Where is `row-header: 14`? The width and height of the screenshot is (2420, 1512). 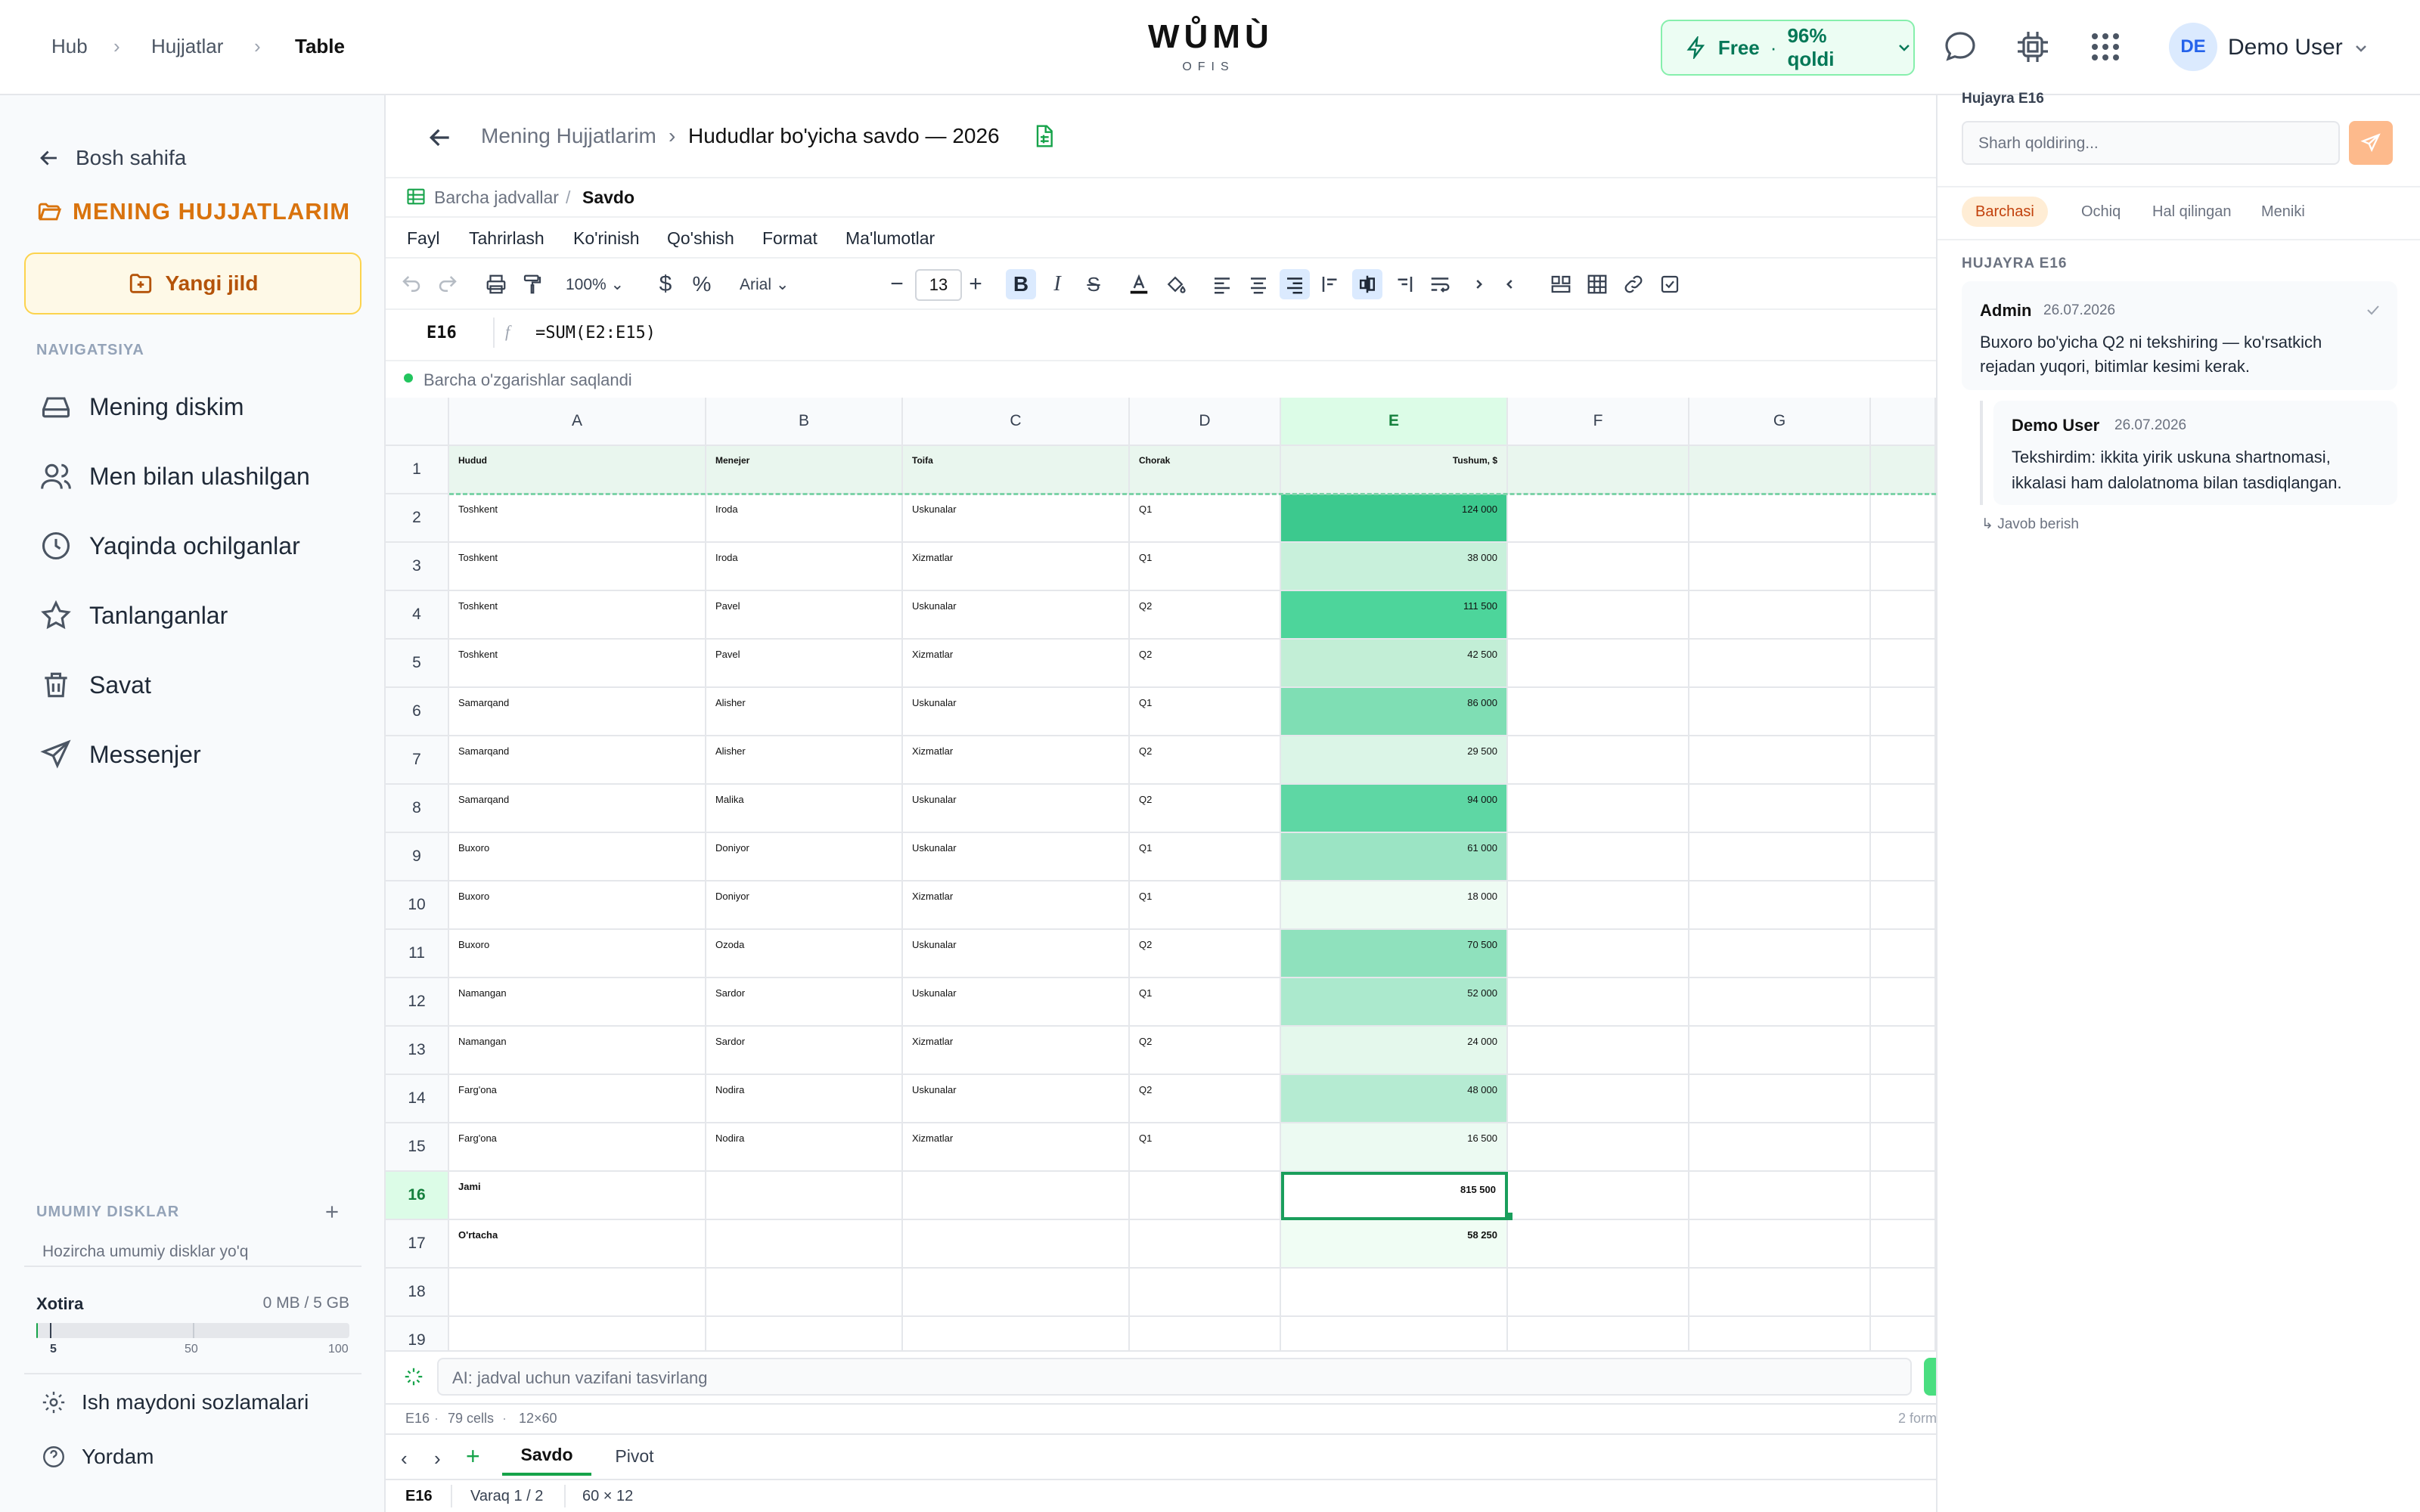
row-header: 14 is located at coordinates (417, 1099).